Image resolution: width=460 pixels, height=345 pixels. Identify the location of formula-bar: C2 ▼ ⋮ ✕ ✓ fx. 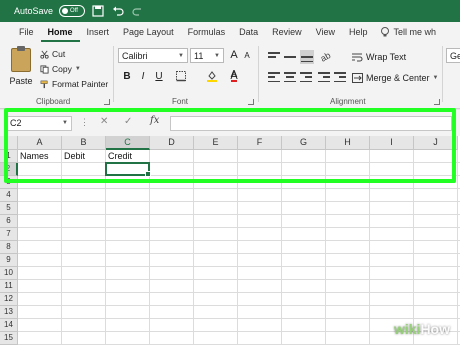
(230, 123).